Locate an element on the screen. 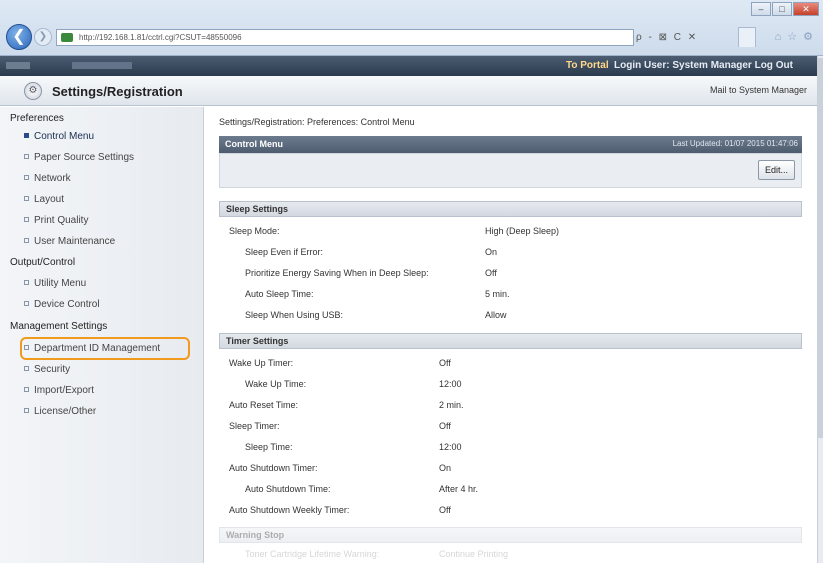 The width and height of the screenshot is (823, 563). sidebar-item-utility-menu: Utility Menu is located at coordinates (55, 283).